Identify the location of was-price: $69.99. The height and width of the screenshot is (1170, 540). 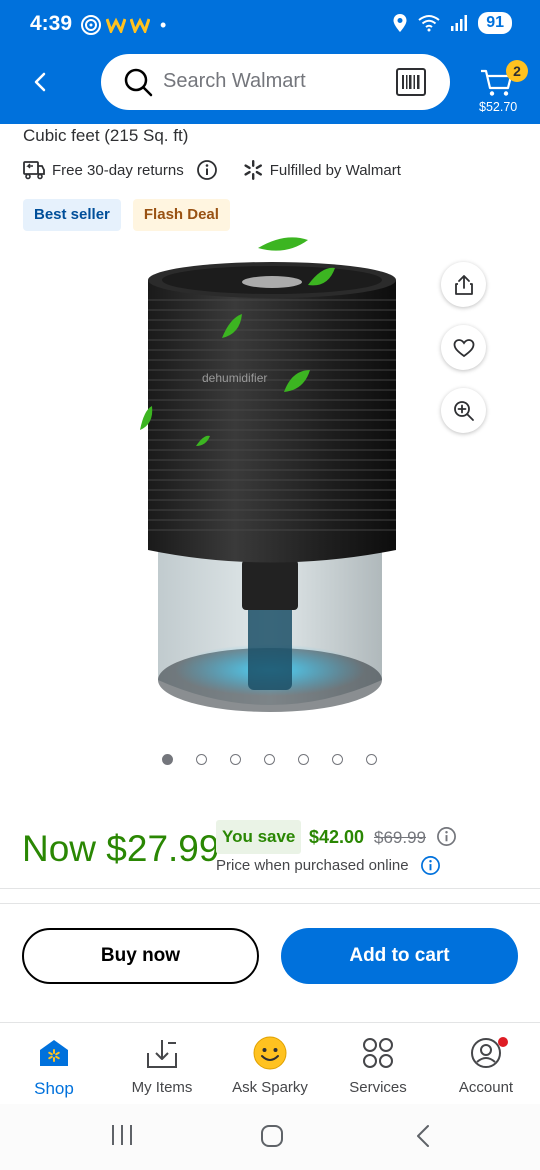
(400, 837).